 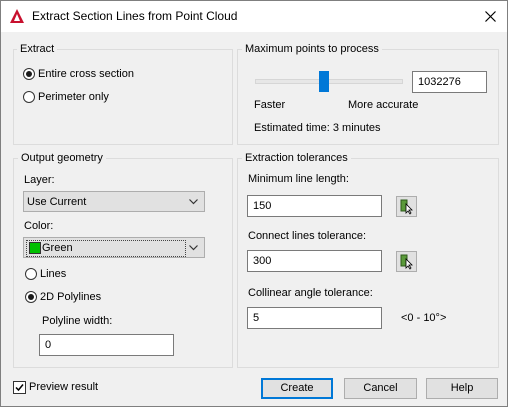 I want to click on layer-label: Layer:, so click(x=39, y=180).